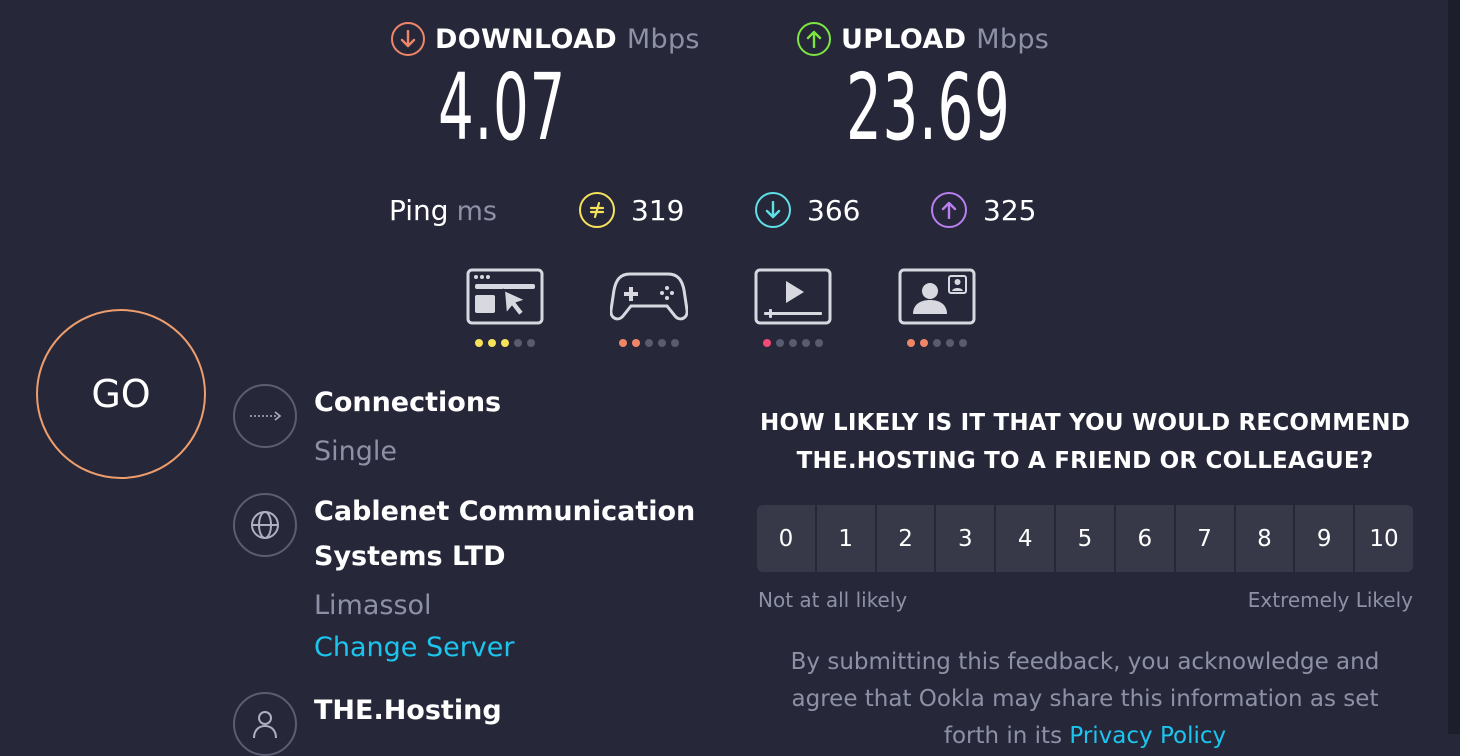 This screenshot has height=756, width=1460. Describe the element at coordinates (833, 600) in the screenshot. I see `scale-low-label: Not at all likely` at that location.